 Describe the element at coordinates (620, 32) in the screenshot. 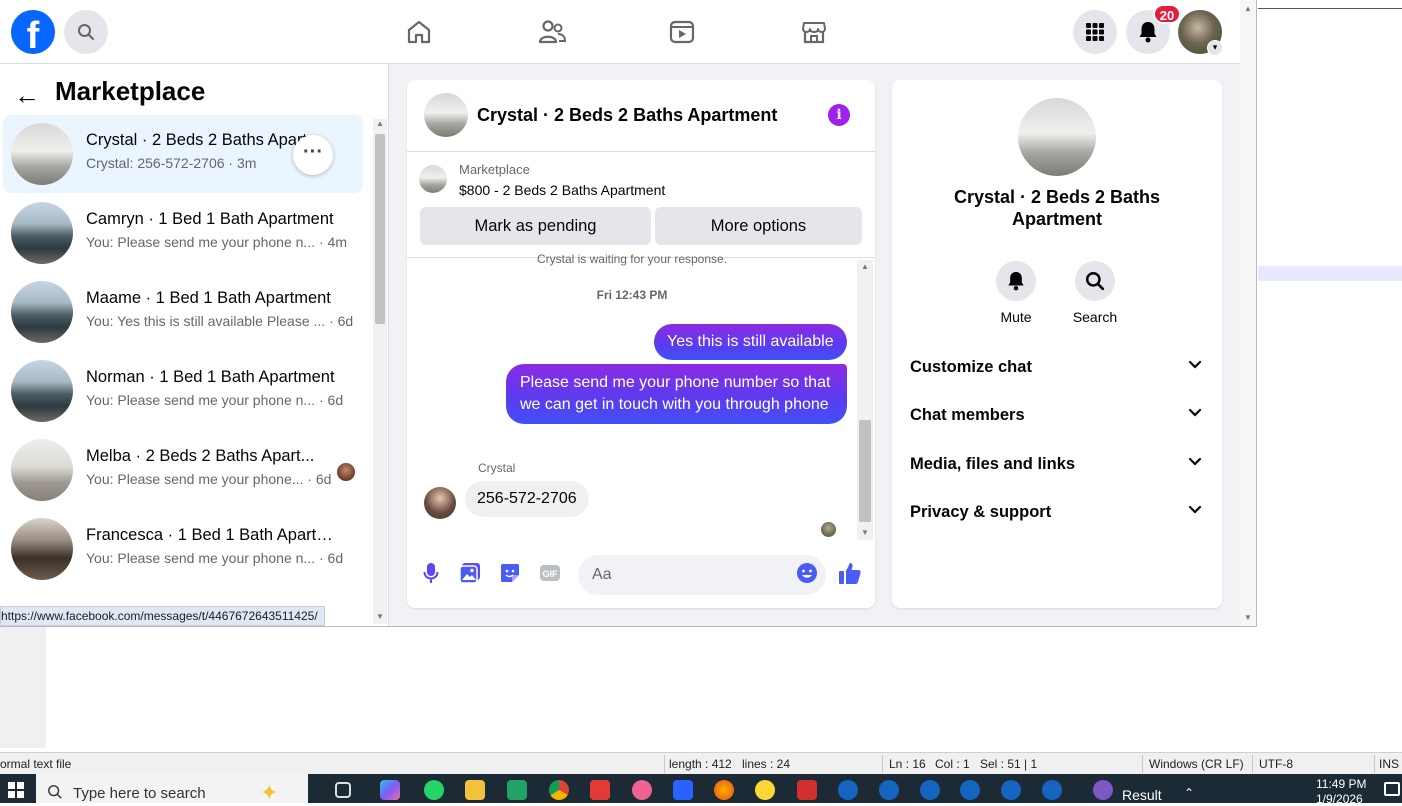

I see `top-navigation-bar: f 20 ▾` at that location.